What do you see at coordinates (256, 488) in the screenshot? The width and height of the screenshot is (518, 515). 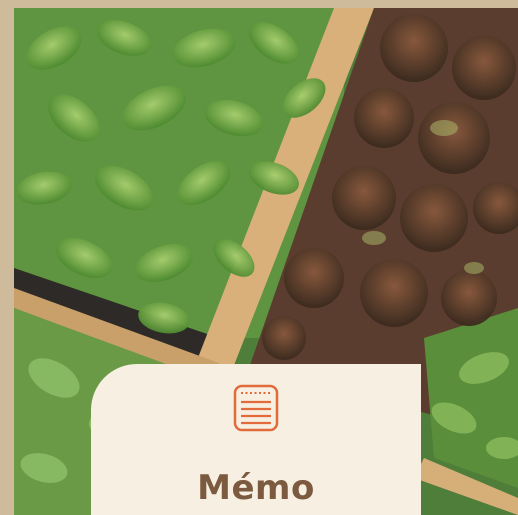 I see `card-title: Mémo` at bounding box center [256, 488].